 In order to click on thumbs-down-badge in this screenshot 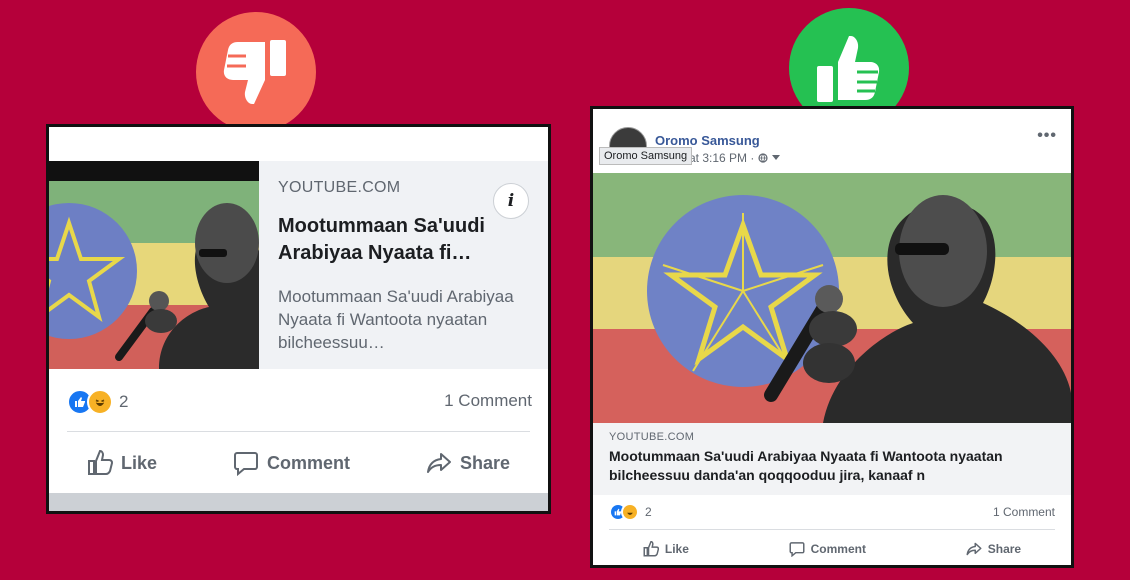, I will do `click(256, 72)`.